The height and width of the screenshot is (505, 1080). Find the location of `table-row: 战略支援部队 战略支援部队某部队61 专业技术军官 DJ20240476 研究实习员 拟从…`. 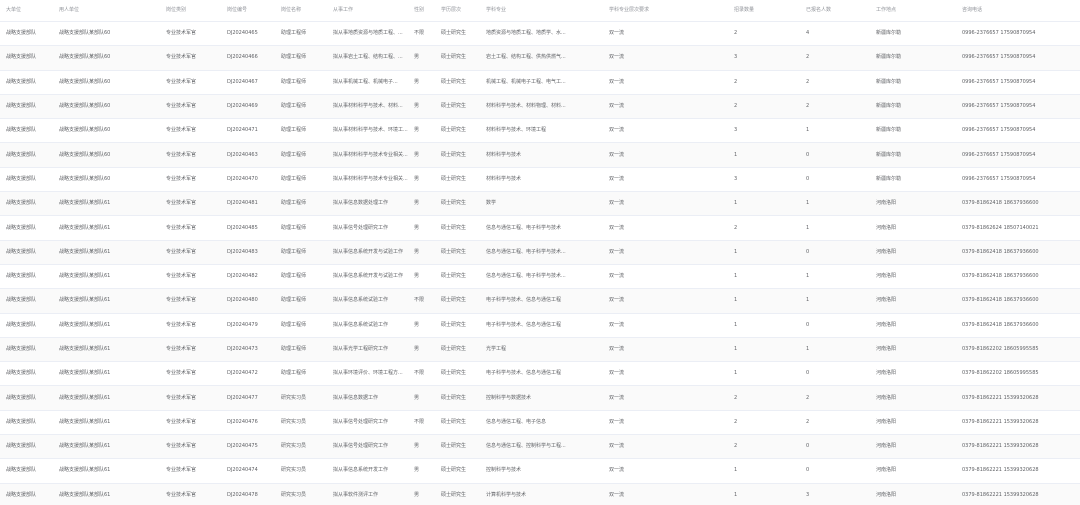

table-row: 战略支援部队 战略支援部队某部队61 专业技术军官 DJ20240476 研究实习员 拟从… is located at coordinates (540, 423).